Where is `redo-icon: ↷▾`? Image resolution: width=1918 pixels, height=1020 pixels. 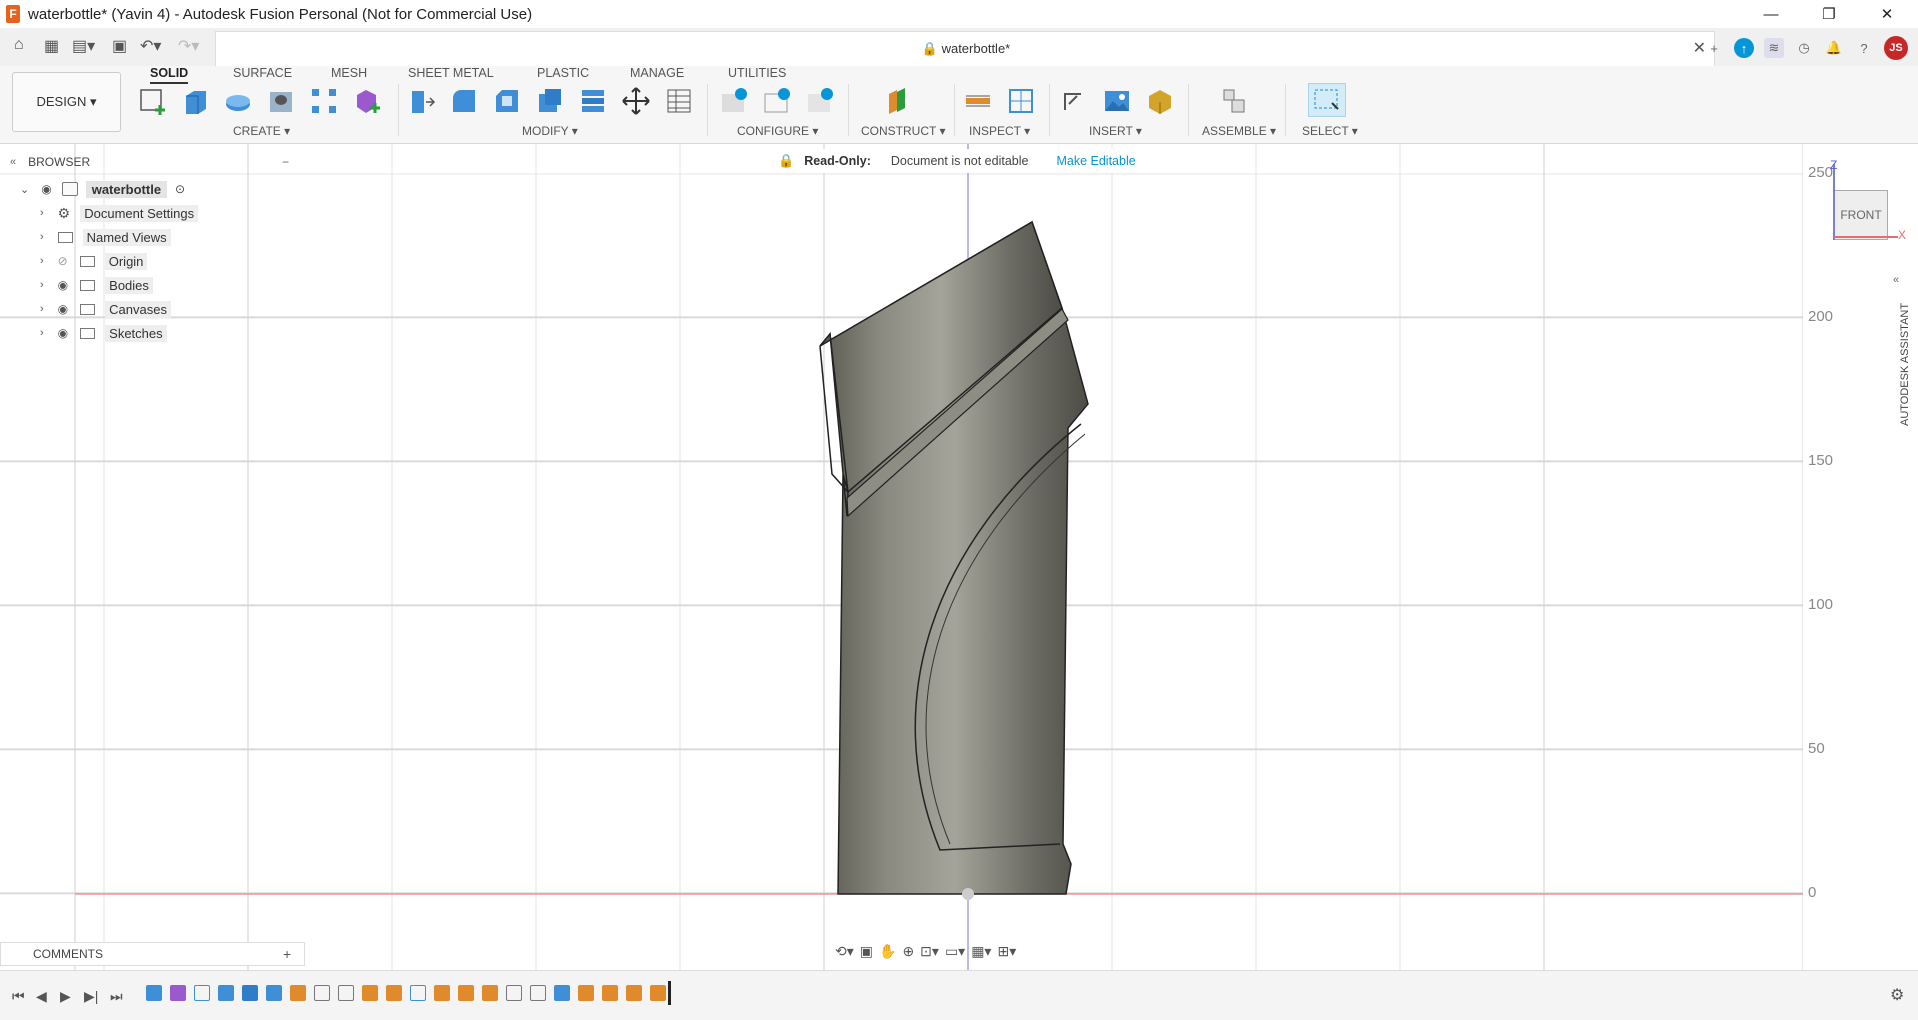 redo-icon: ↷▾ is located at coordinates (188, 46).